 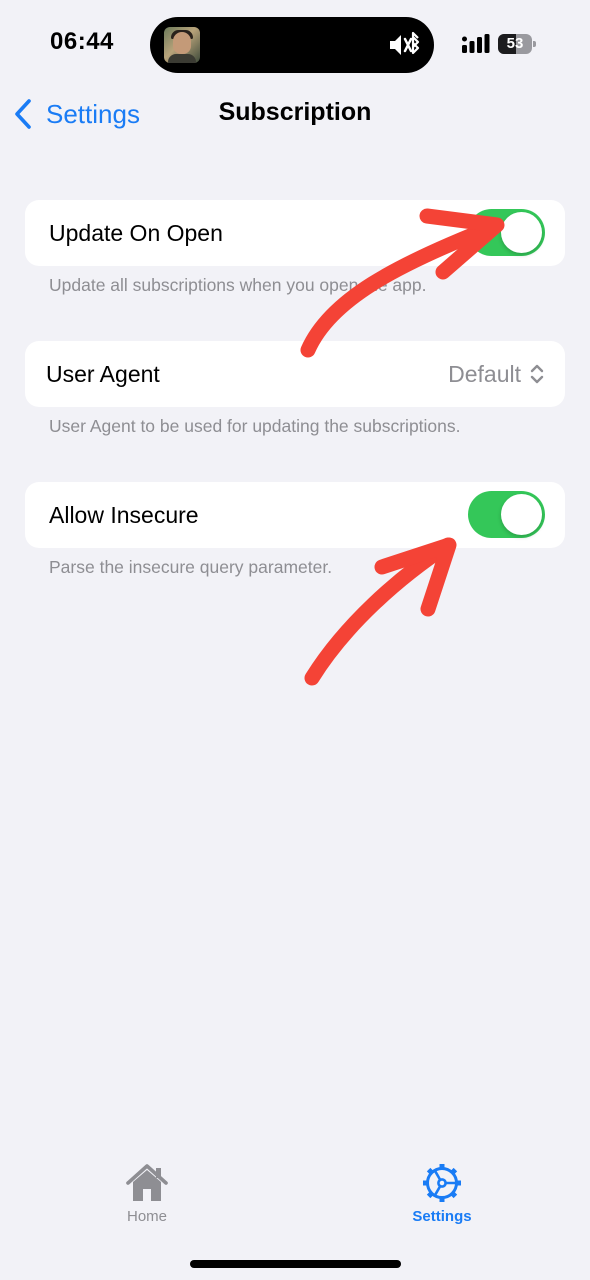 I want to click on battery-level: 53, so click(x=515, y=43).